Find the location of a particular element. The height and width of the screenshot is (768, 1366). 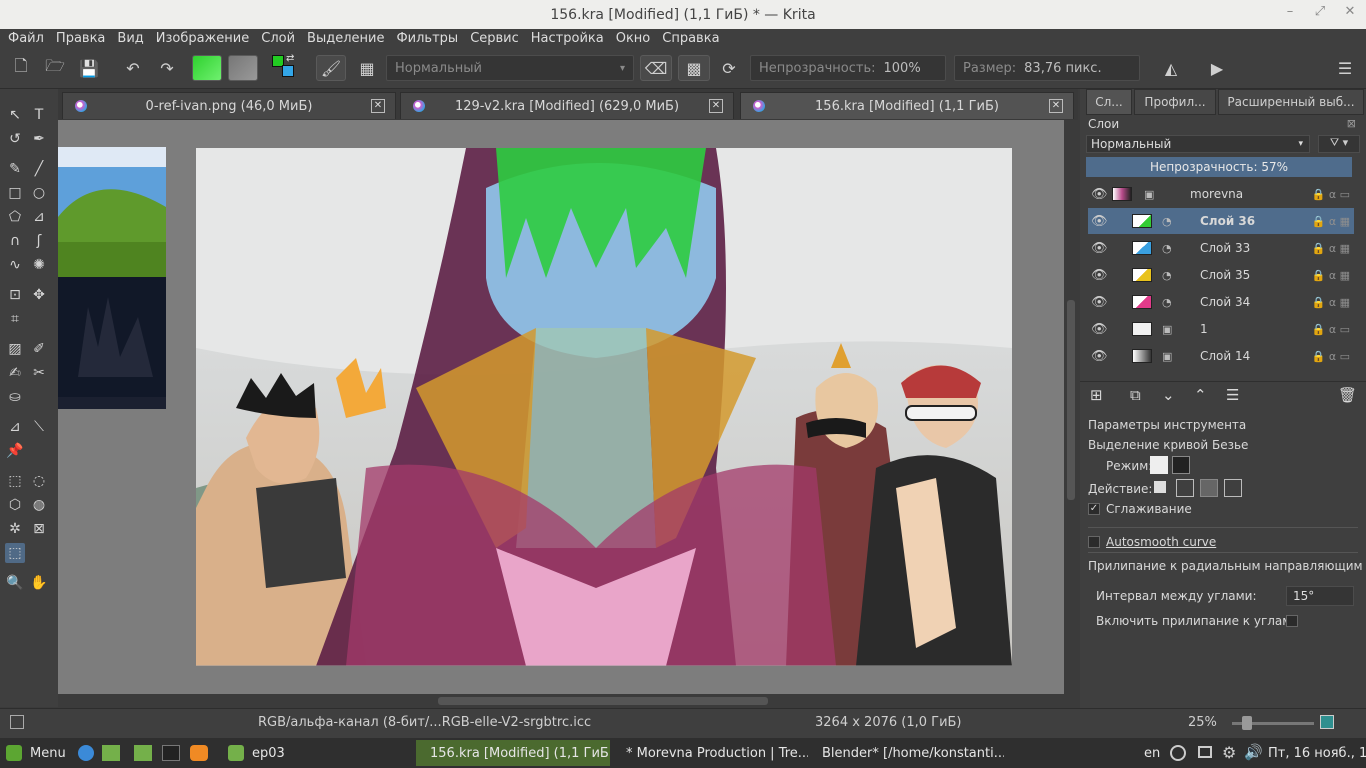

bezier-tool-icon: ∩ is located at coordinates (15, 241).